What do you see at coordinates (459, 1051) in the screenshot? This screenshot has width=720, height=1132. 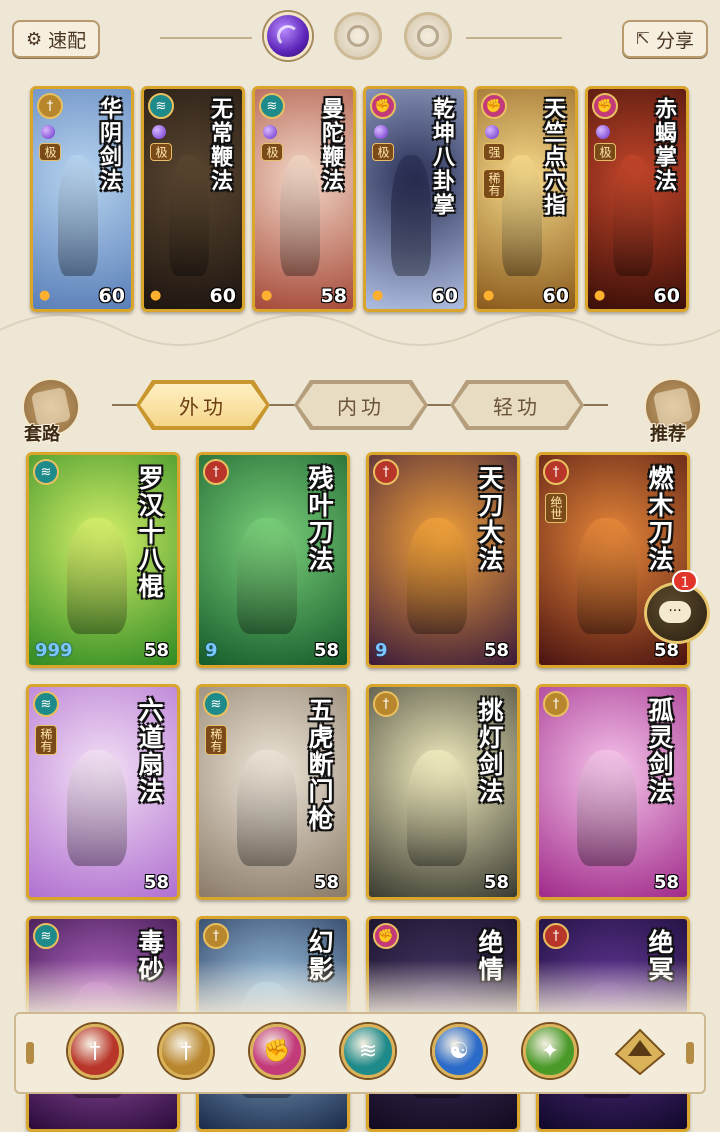 I see `filter-taiji-icon: ☯` at bounding box center [459, 1051].